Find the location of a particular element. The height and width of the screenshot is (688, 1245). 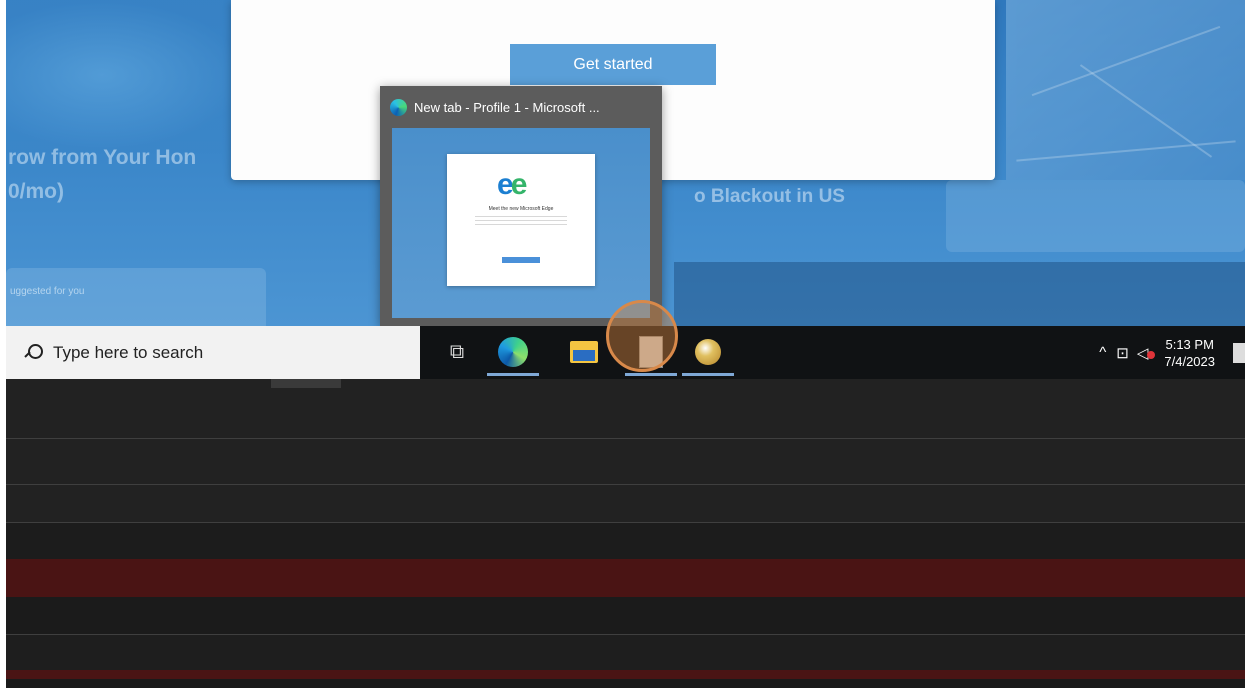

background-image is located at coordinates (126, 75).